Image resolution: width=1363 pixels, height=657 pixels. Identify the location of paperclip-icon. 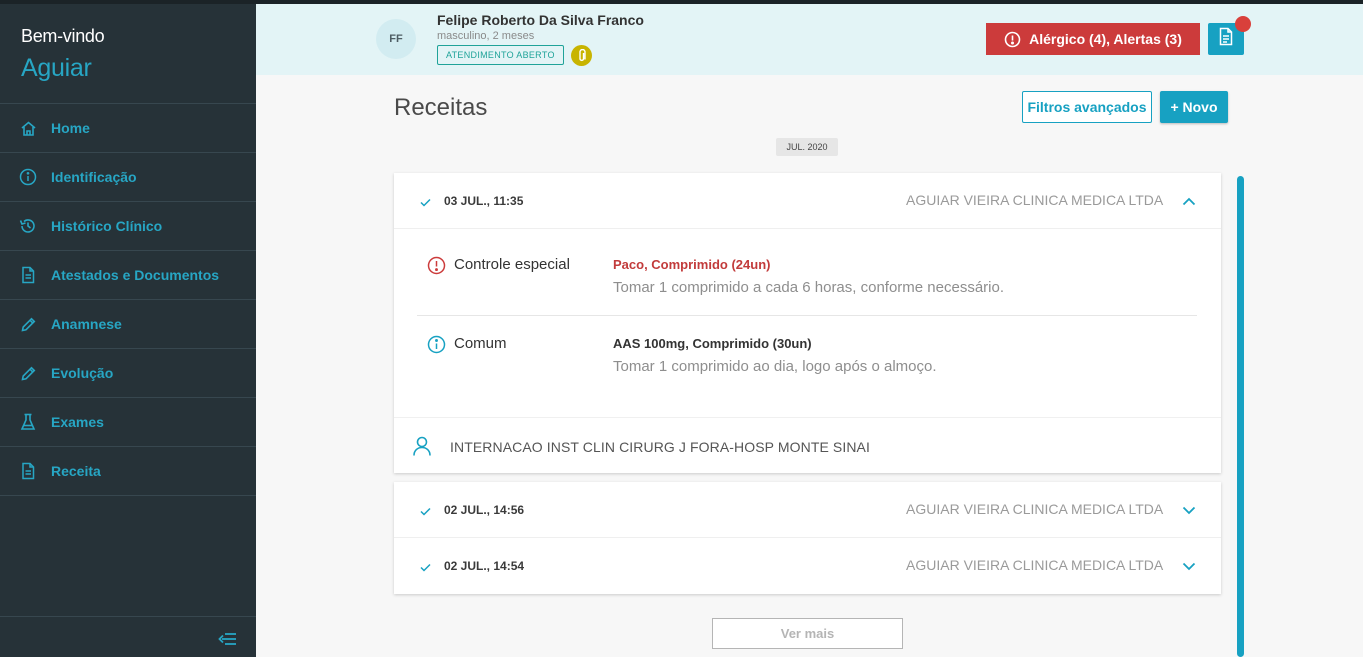
(581, 55).